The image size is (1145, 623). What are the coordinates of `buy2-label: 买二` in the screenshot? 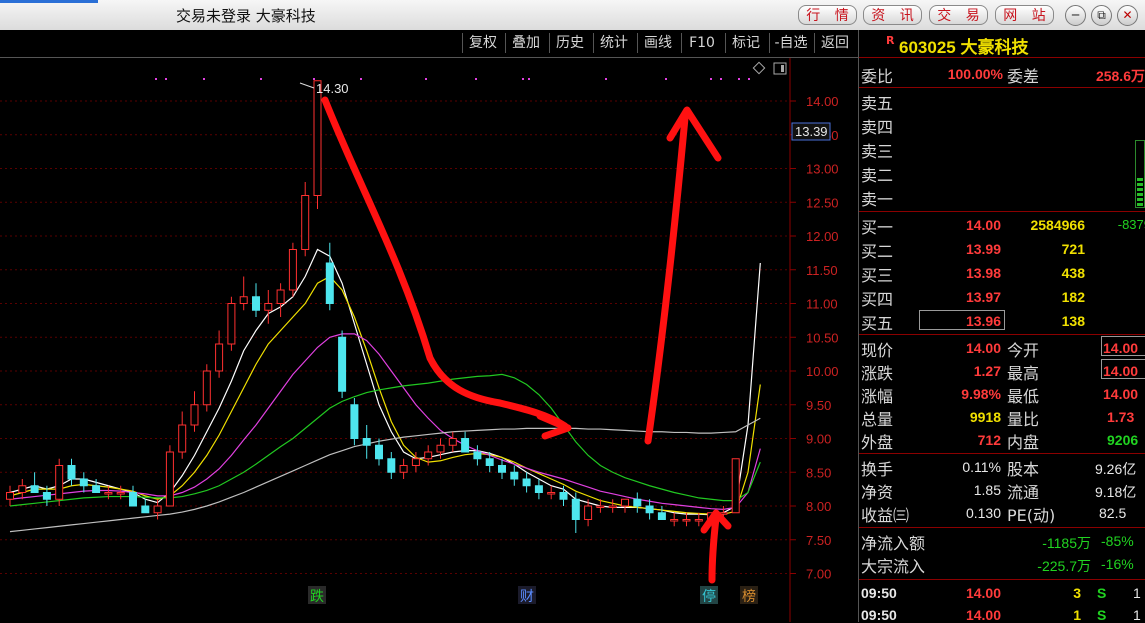 It's located at (877, 251).